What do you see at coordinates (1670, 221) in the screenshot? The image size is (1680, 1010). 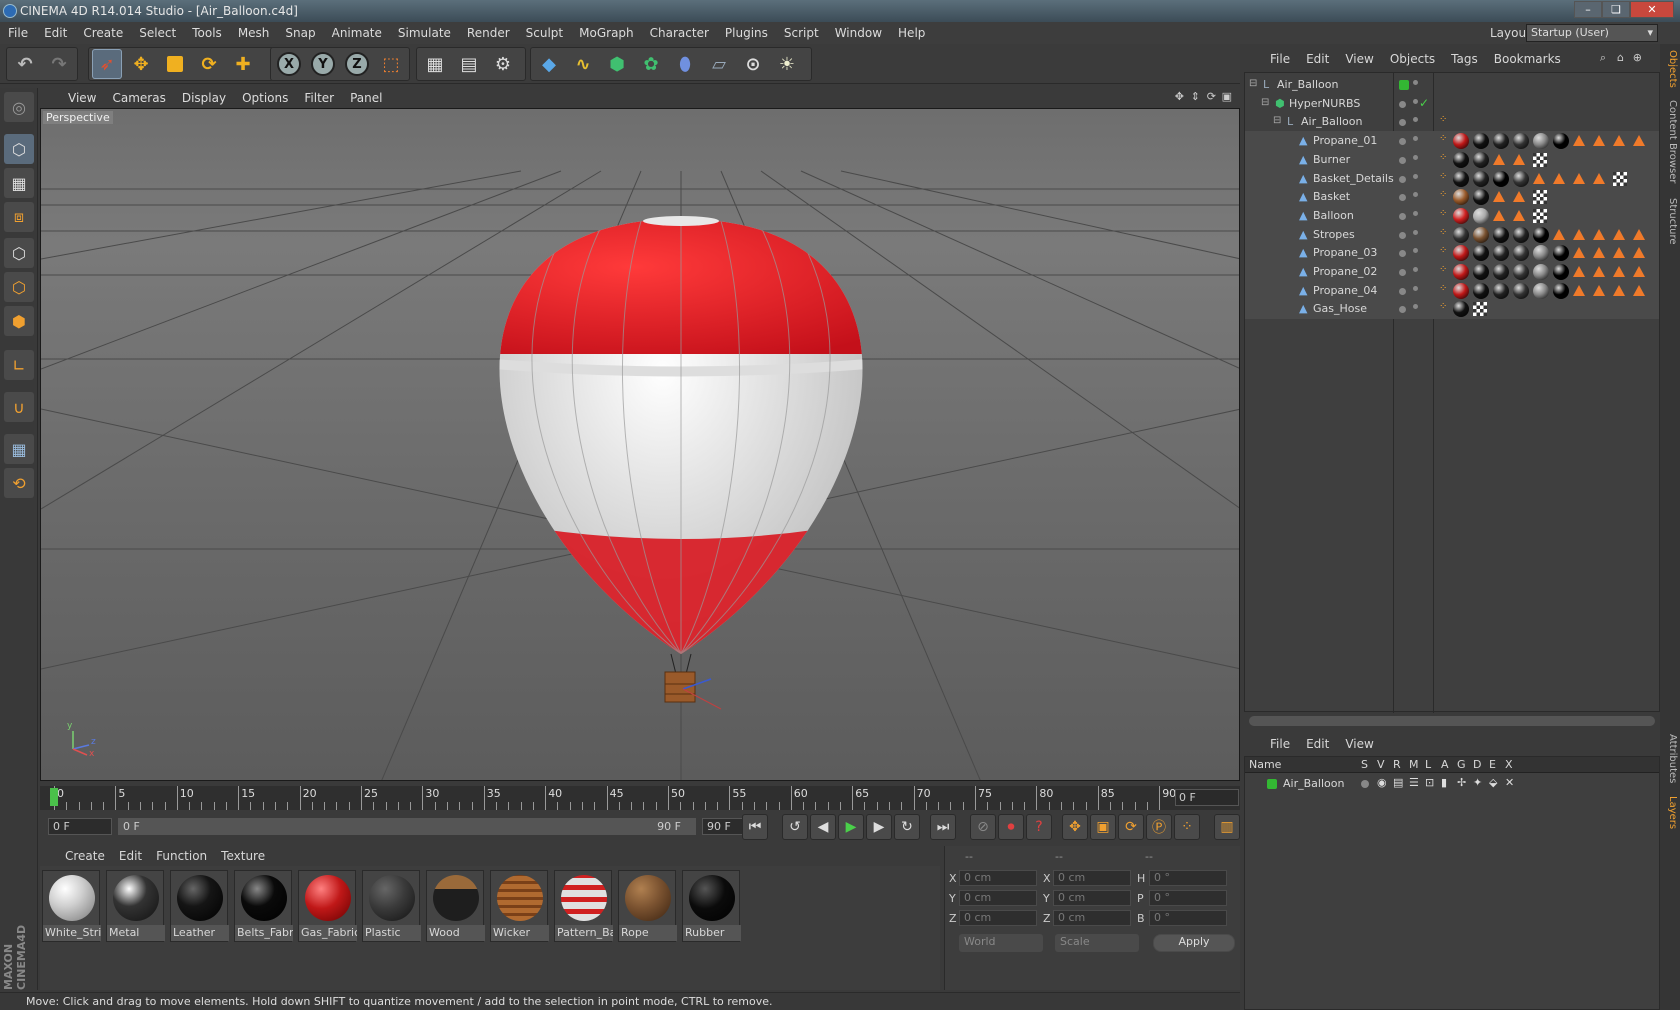 I see `tab-structure: Structure` at bounding box center [1670, 221].